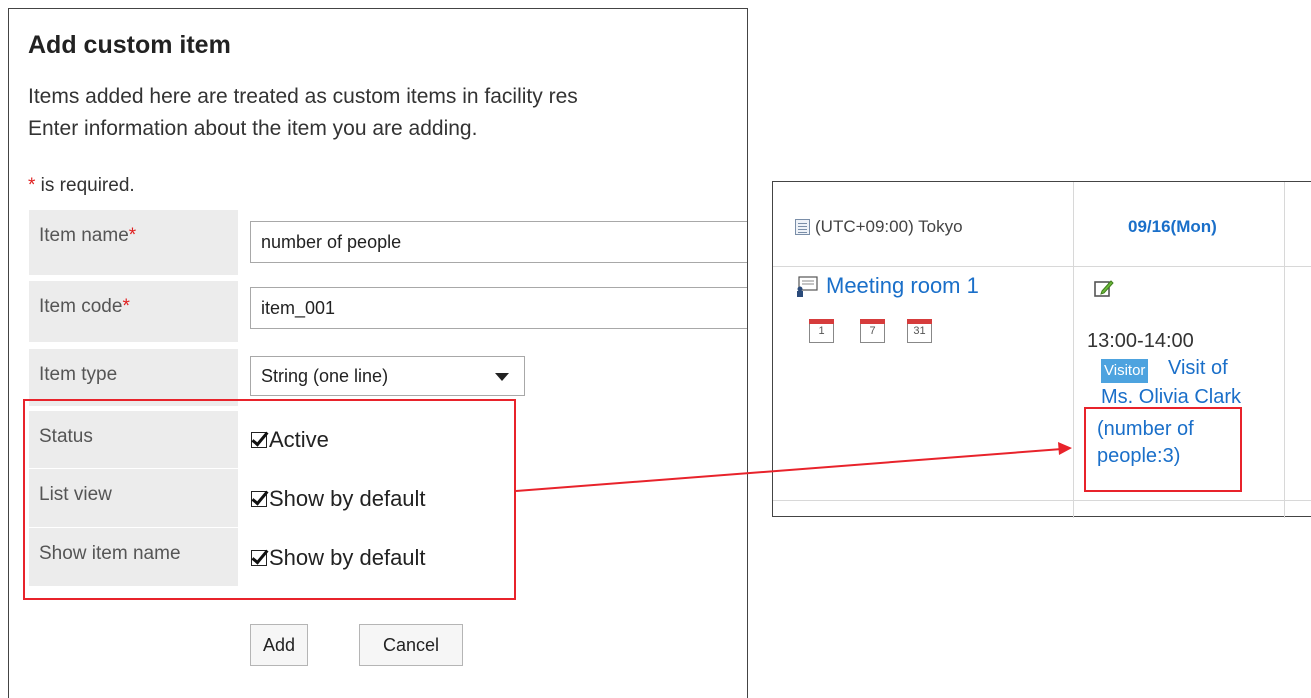  I want to click on item-name-label-cell: Item name*, so click(133, 242).